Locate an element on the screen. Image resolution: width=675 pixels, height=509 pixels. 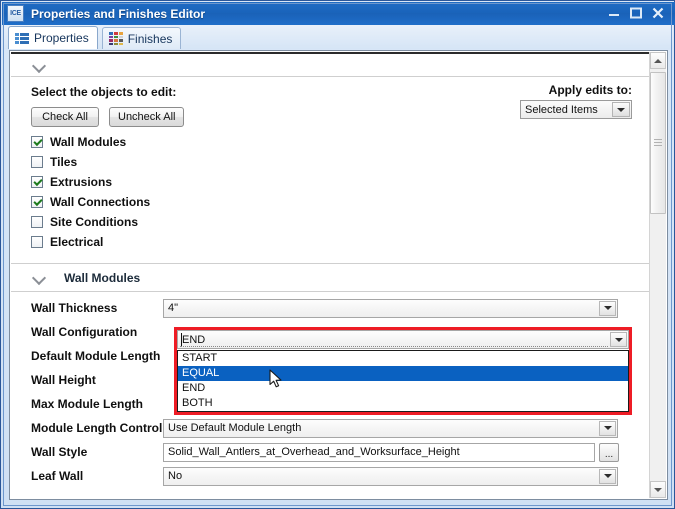
checkbox-tiles is located at coordinates (37, 162).